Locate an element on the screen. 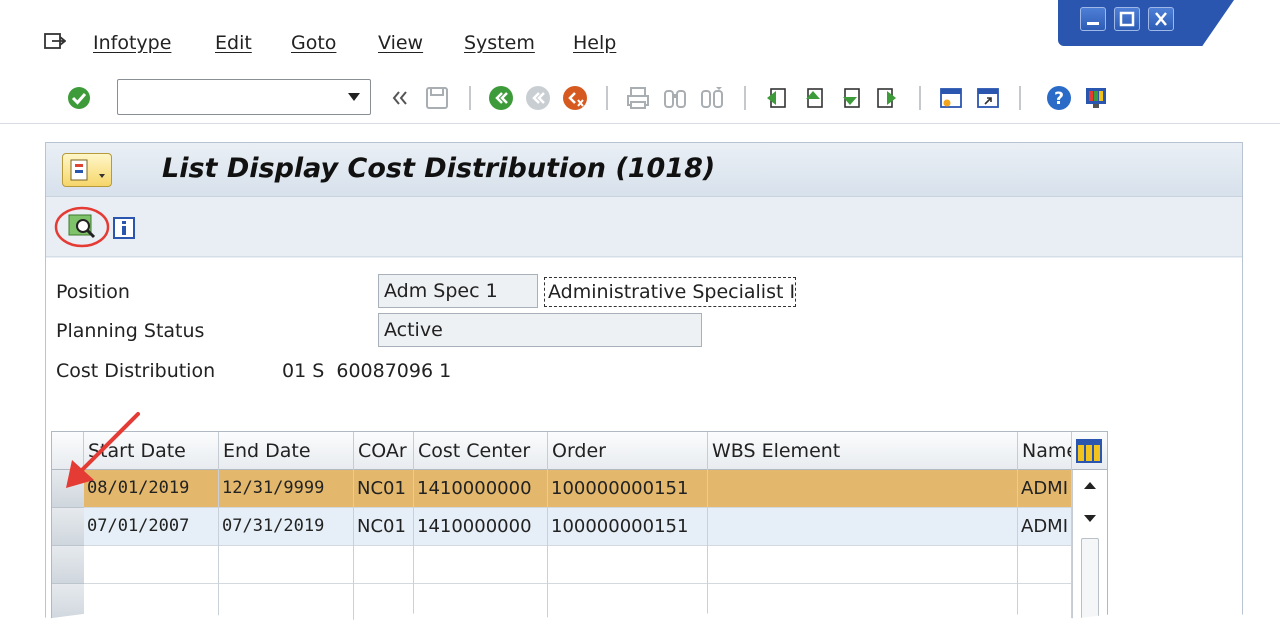 The height and width of the screenshot is (633, 1280). menu-help: Help is located at coordinates (594, 43).